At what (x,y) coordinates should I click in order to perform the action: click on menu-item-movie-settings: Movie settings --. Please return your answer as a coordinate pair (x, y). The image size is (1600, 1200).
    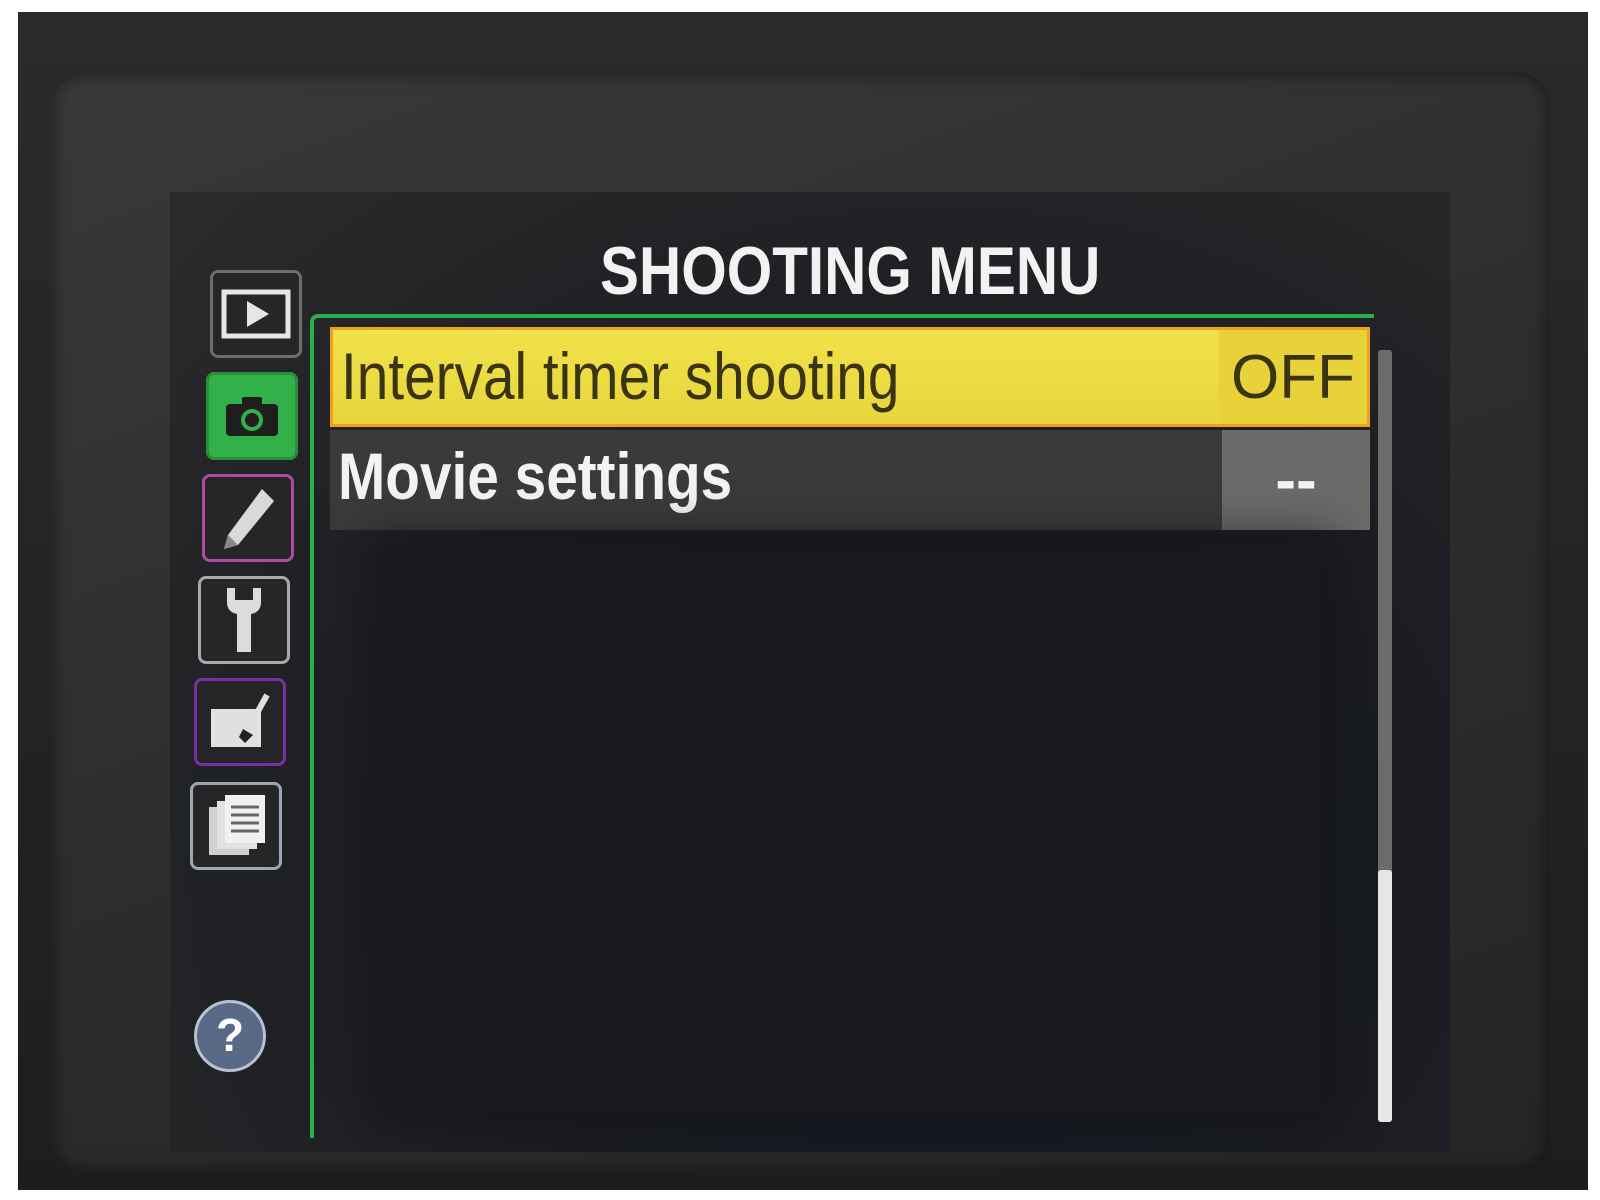
    Looking at the image, I should click on (850, 480).